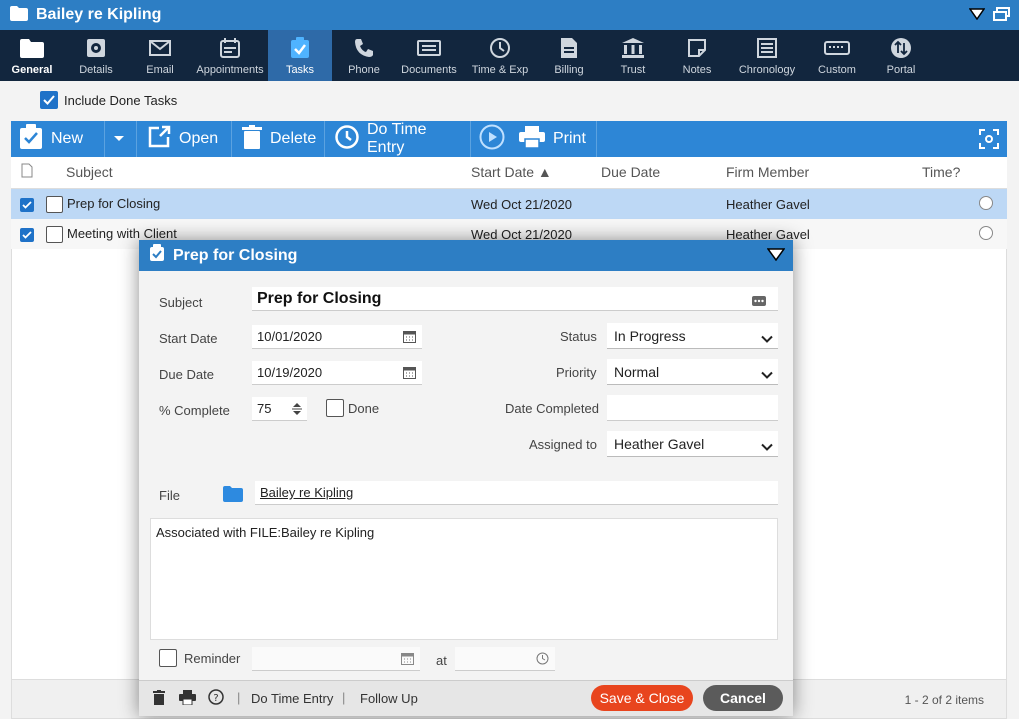 The image size is (1019, 719). Describe the element at coordinates (169, 495) in the screenshot. I see `file-label: File` at that location.